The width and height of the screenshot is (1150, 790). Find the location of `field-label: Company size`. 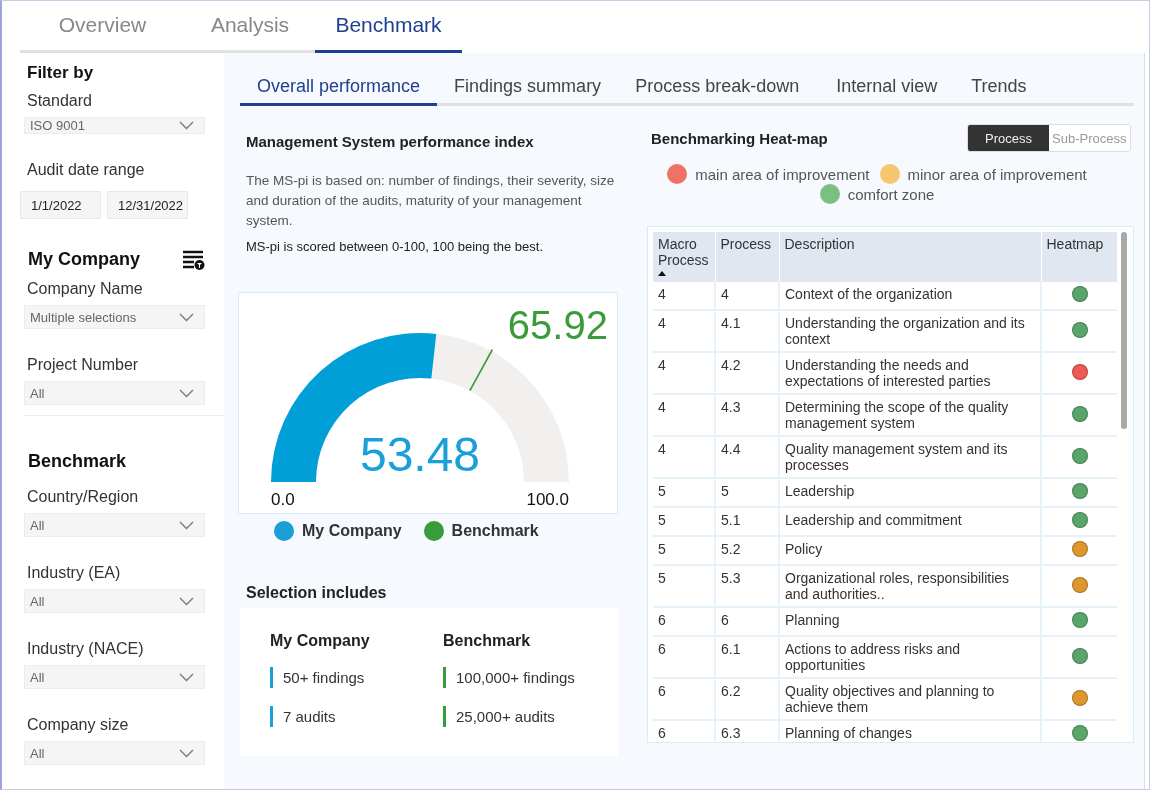

field-label: Company size is located at coordinates (78, 725).